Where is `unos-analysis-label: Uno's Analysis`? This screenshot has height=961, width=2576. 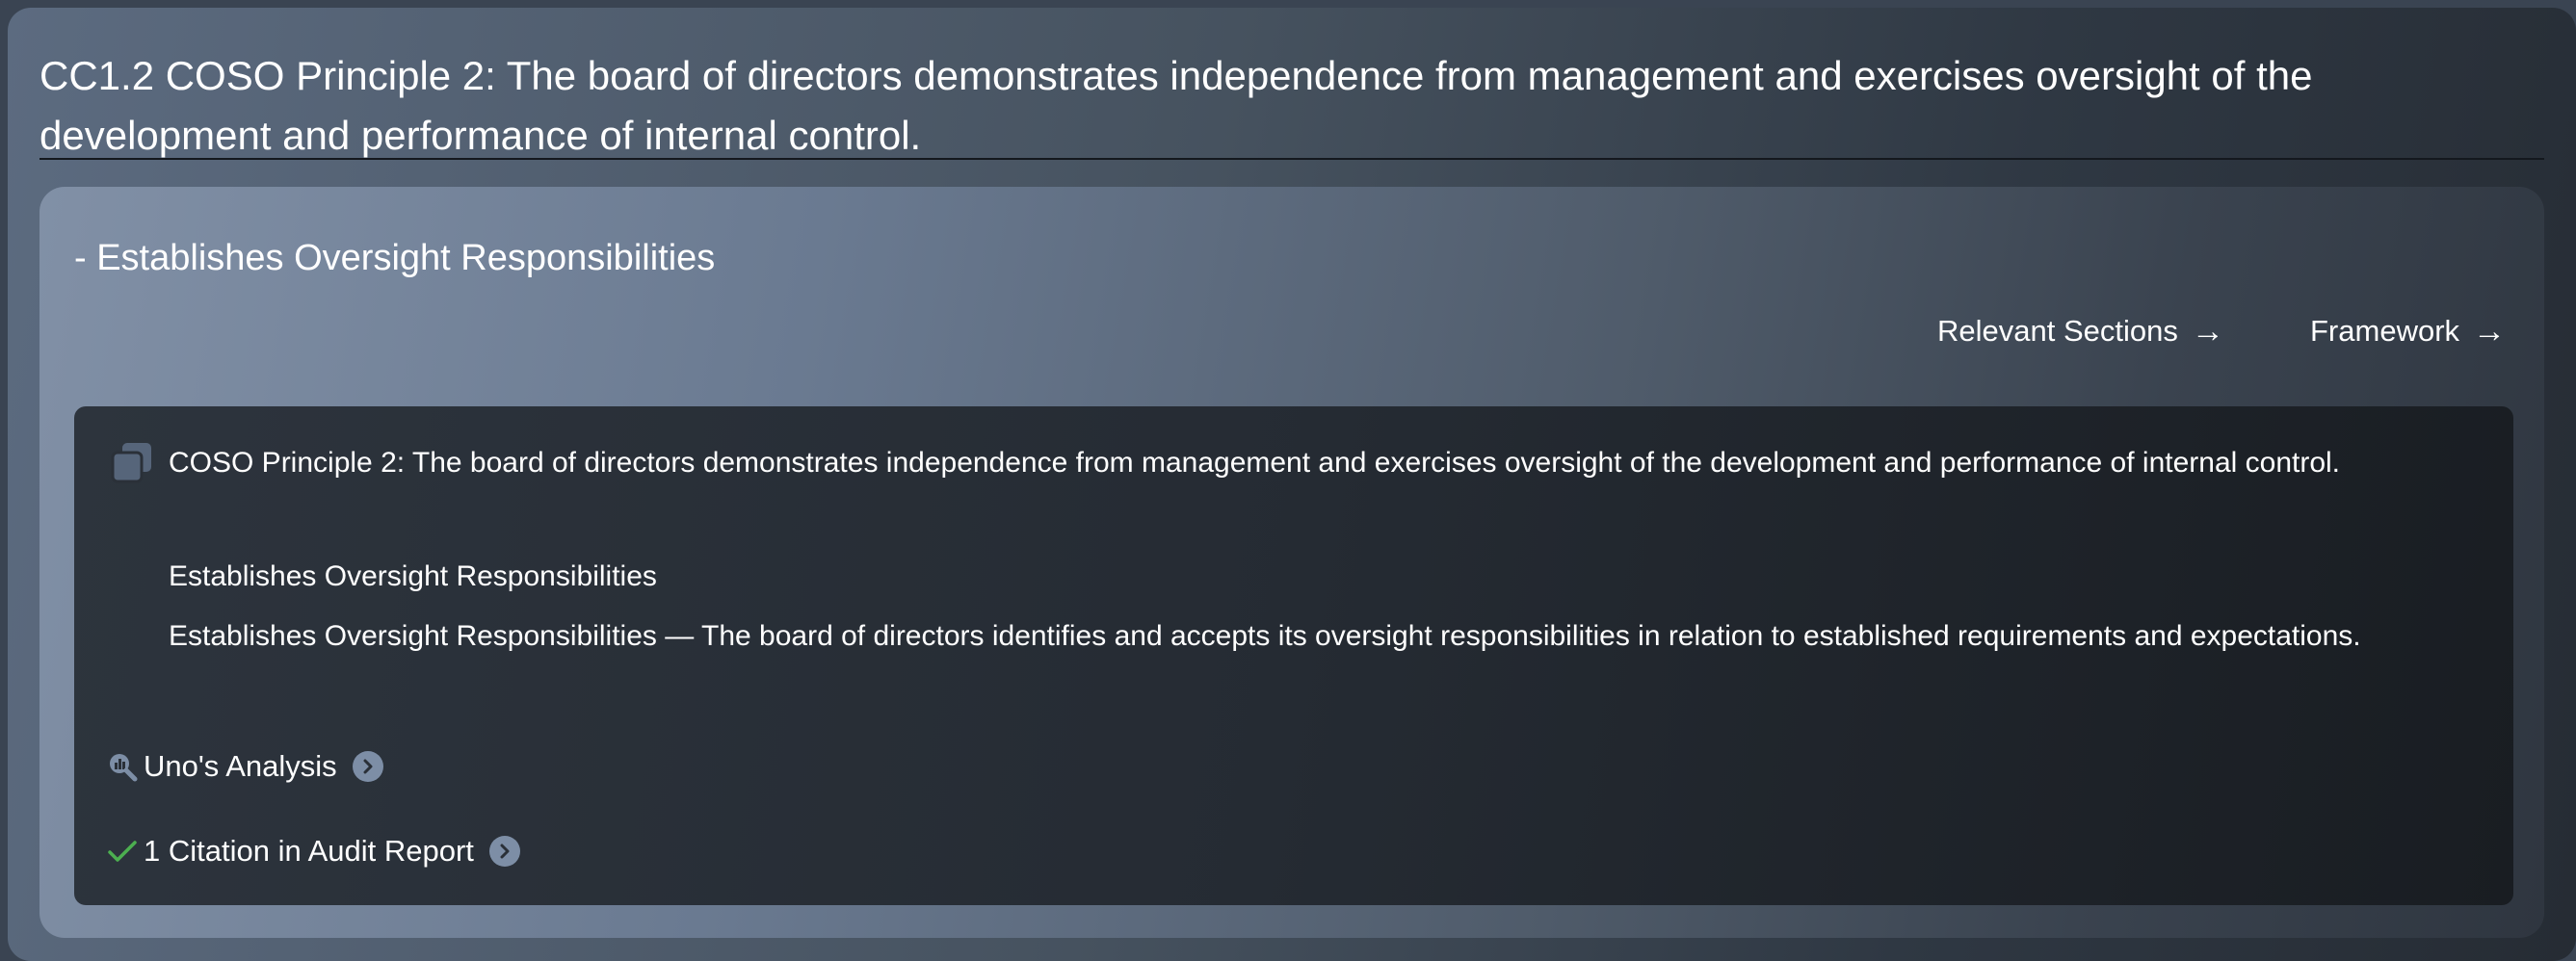
unos-analysis-label: Uno's Analysis is located at coordinates (241, 766).